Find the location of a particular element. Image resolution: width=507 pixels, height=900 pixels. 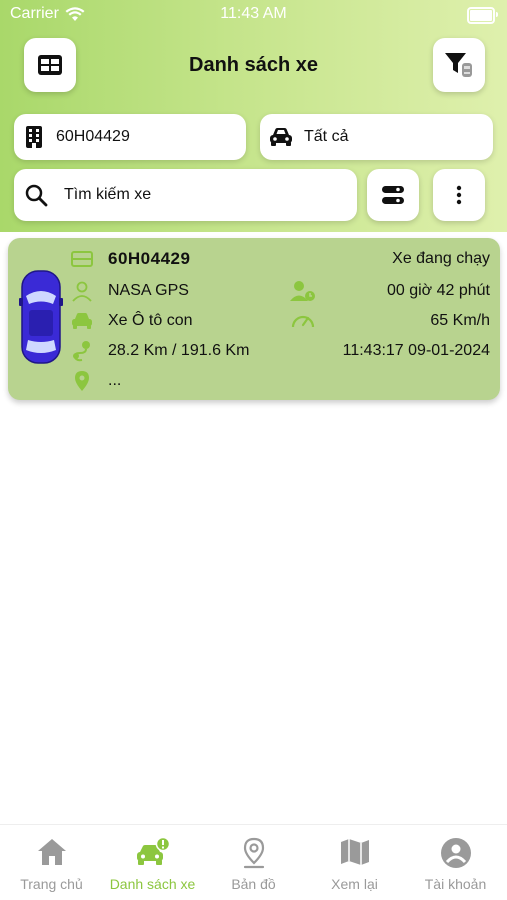

tab-vehicle-list-label: Danh sách xe is located at coordinates (152, 884).